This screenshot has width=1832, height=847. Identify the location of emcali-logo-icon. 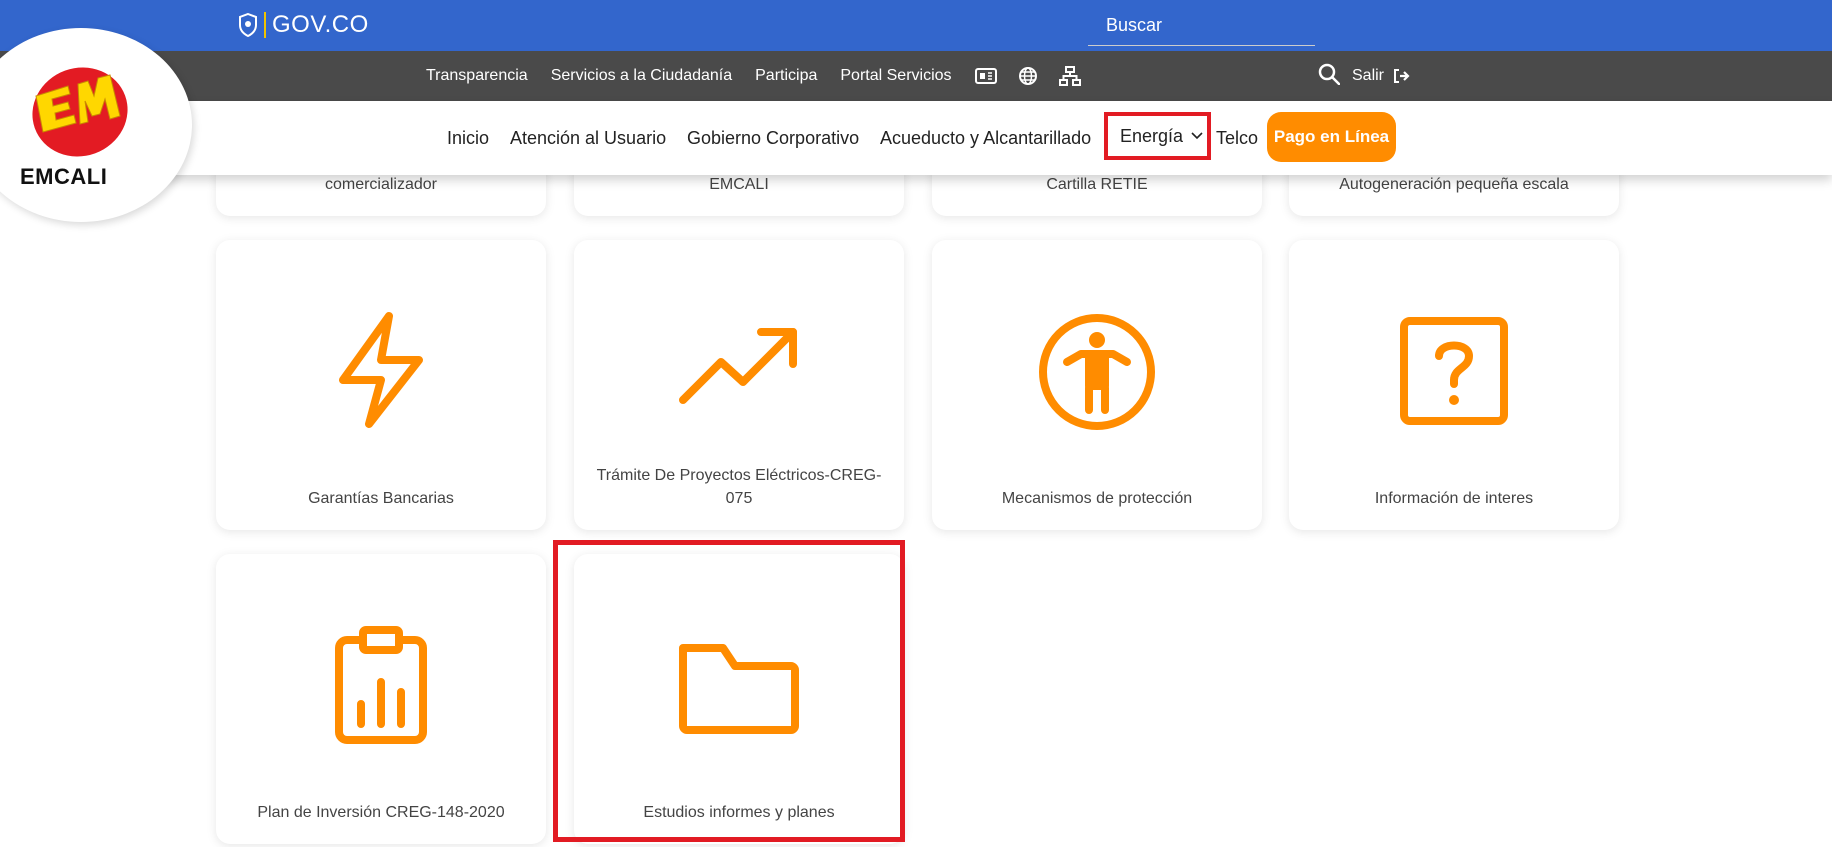
(80, 112).